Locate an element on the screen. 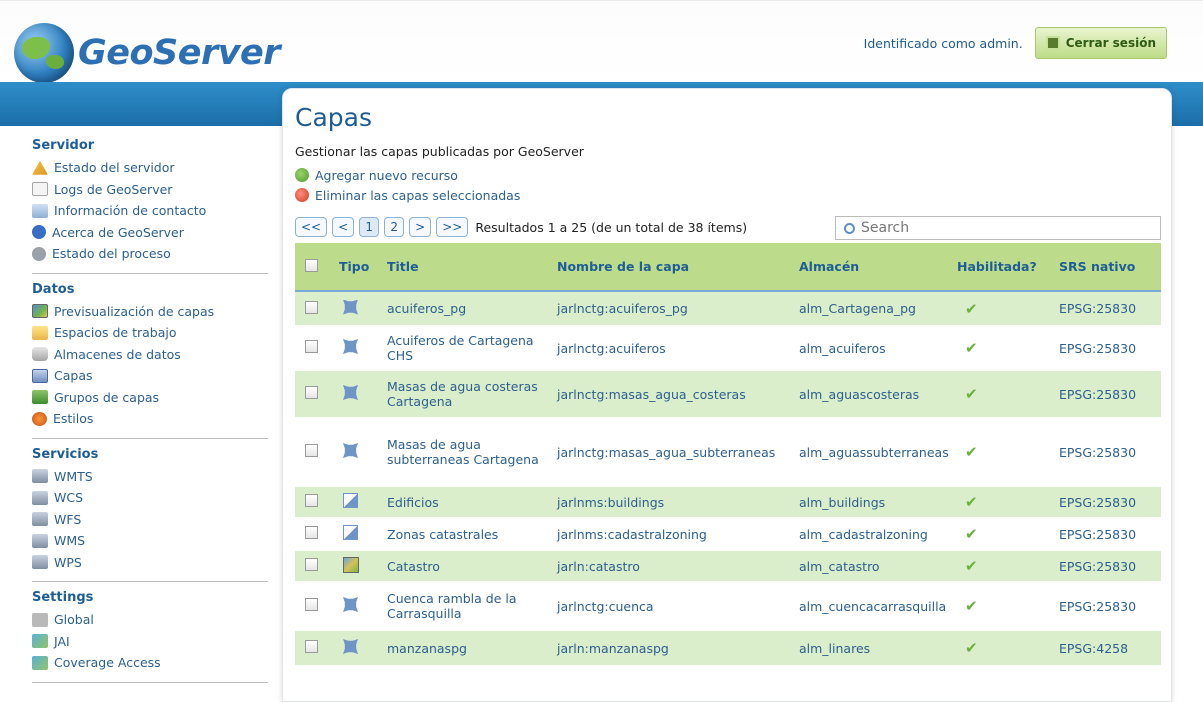 This screenshot has height=702, width=1203. title-cell: acuiferos_pg is located at coordinates (468, 308).